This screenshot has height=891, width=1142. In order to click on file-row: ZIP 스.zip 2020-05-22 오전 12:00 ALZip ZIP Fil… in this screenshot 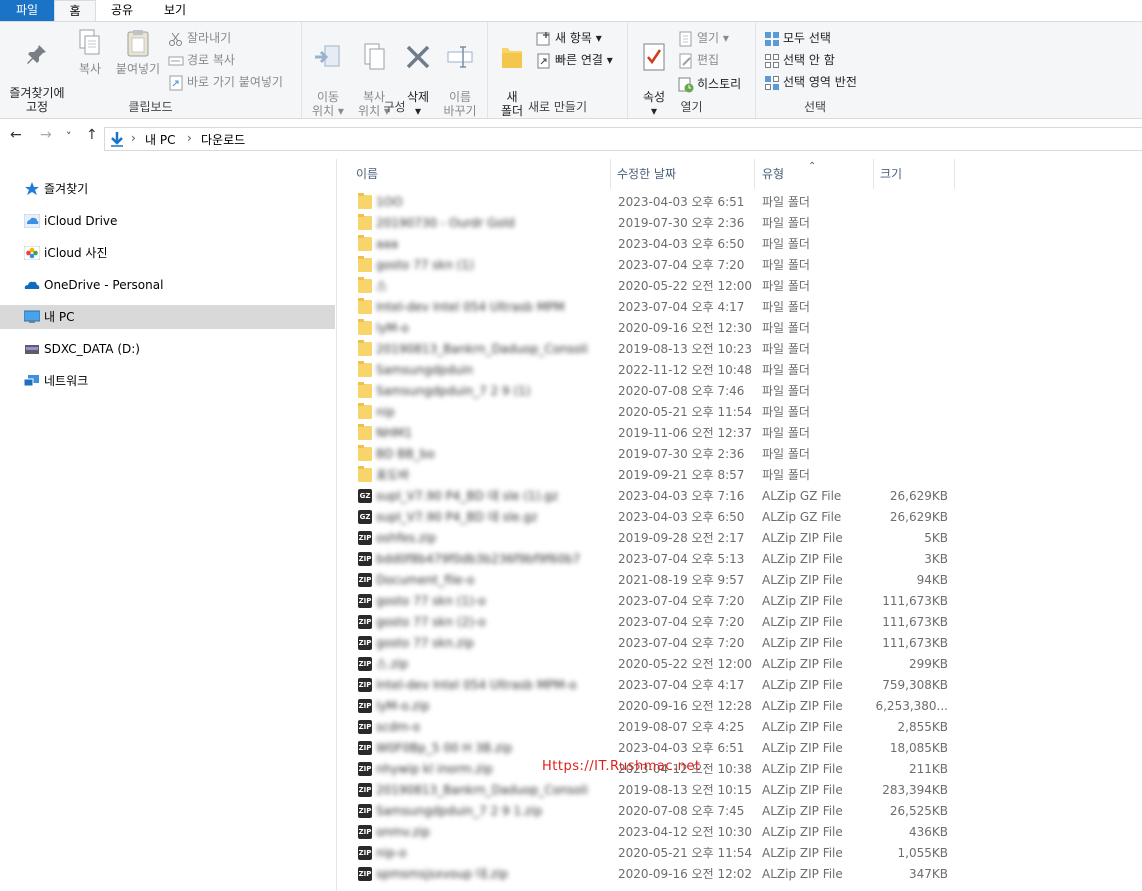, I will do `click(655, 664)`.